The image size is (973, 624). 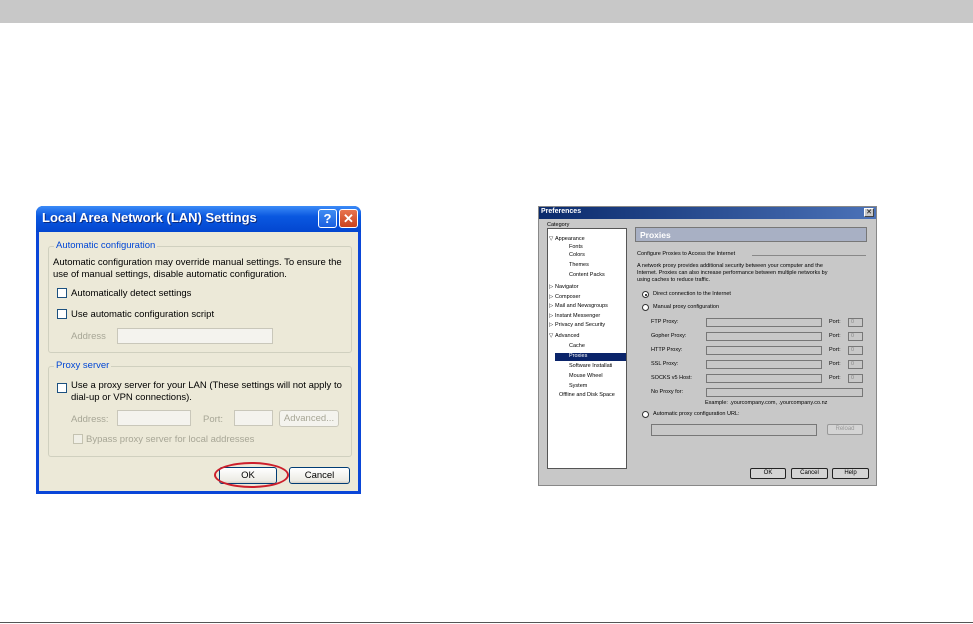 I want to click on socks-port-label: Port:, so click(x=835, y=378).